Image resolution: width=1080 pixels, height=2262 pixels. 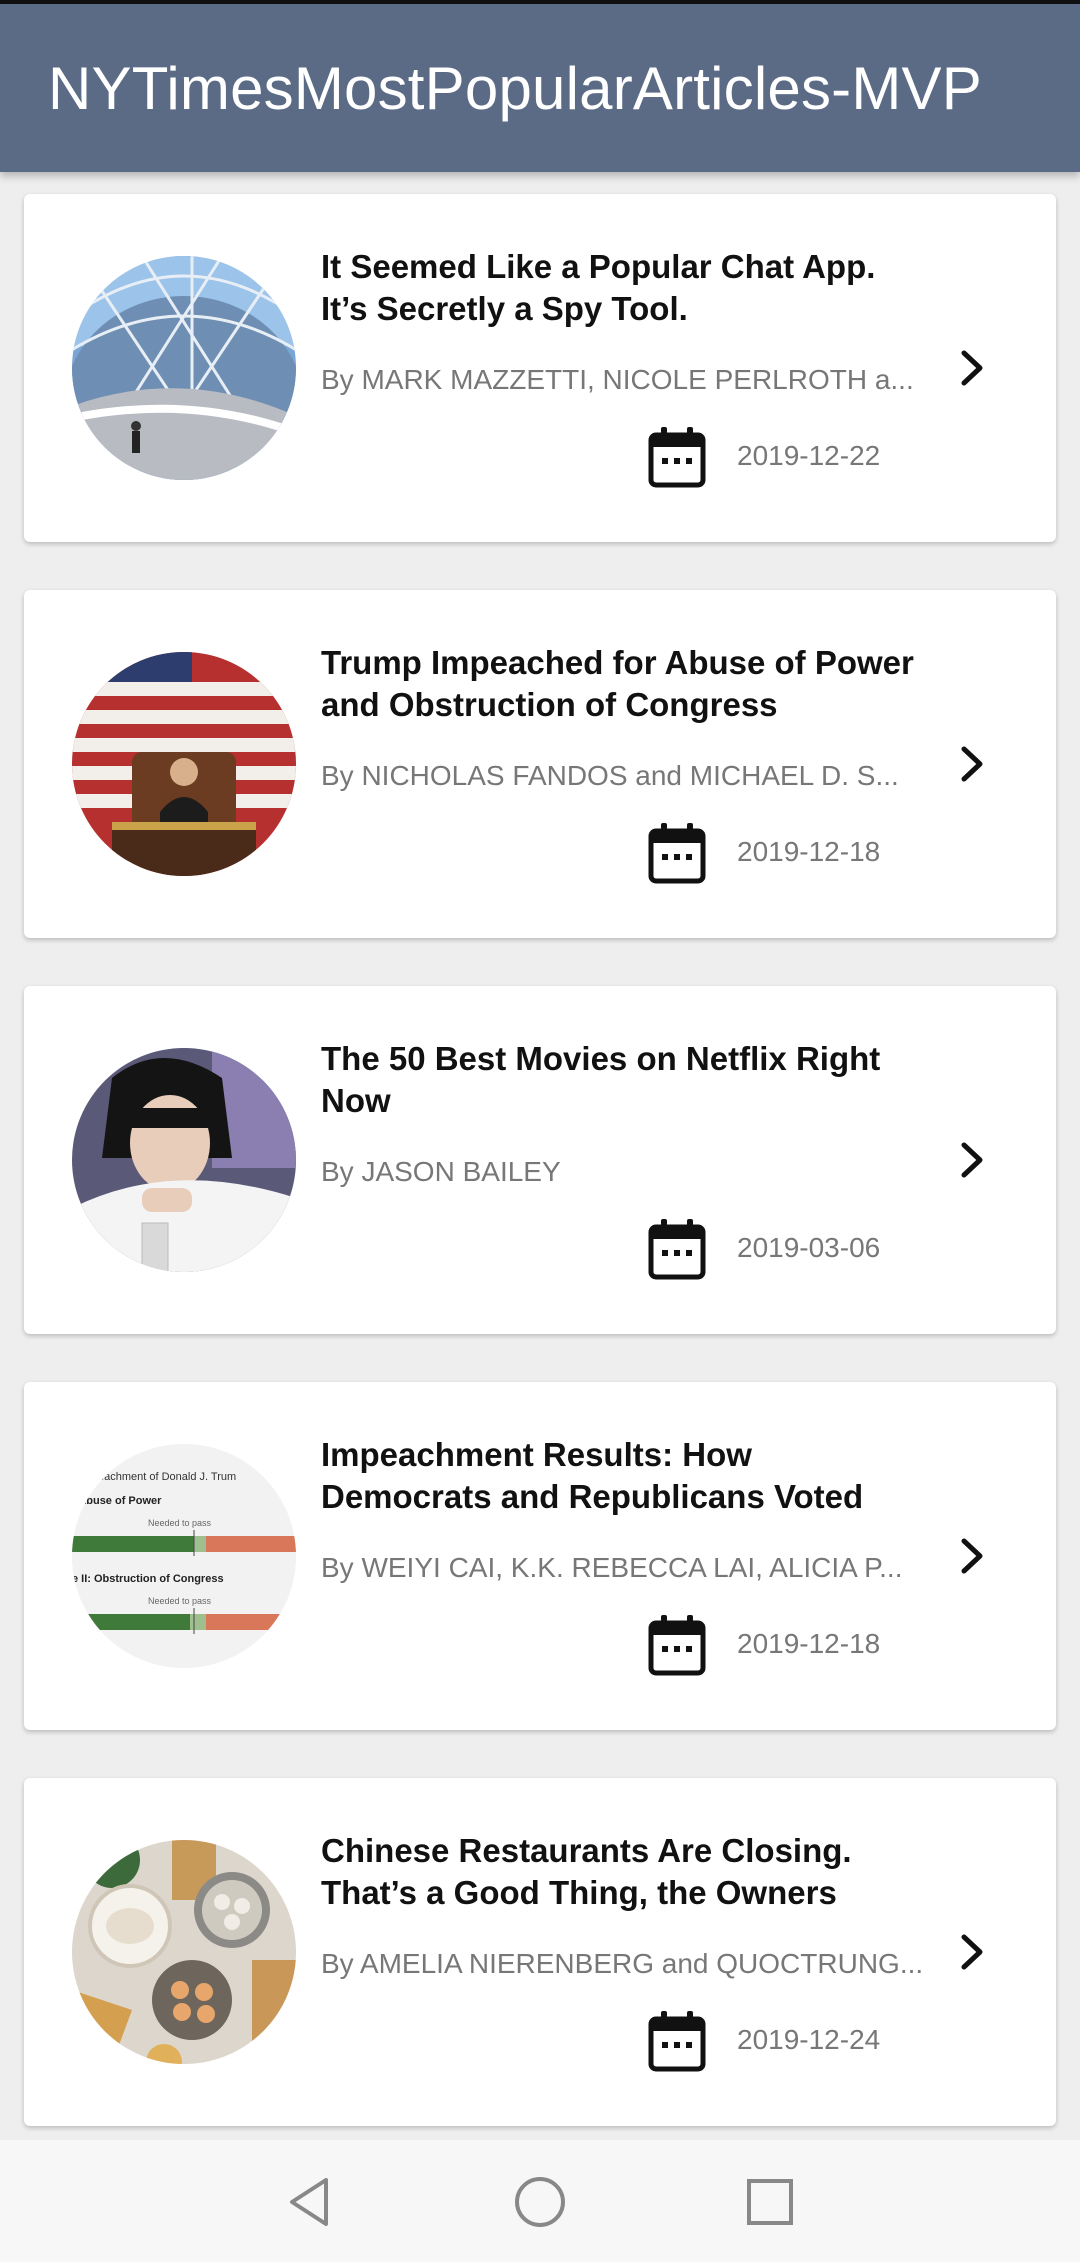 I want to click on app-bar: NYTimesMostPopularArticles-MVP, so click(x=540, y=88).